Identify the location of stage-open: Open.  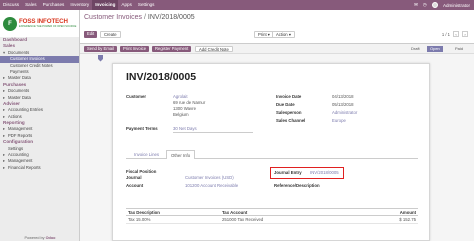
(435, 49).